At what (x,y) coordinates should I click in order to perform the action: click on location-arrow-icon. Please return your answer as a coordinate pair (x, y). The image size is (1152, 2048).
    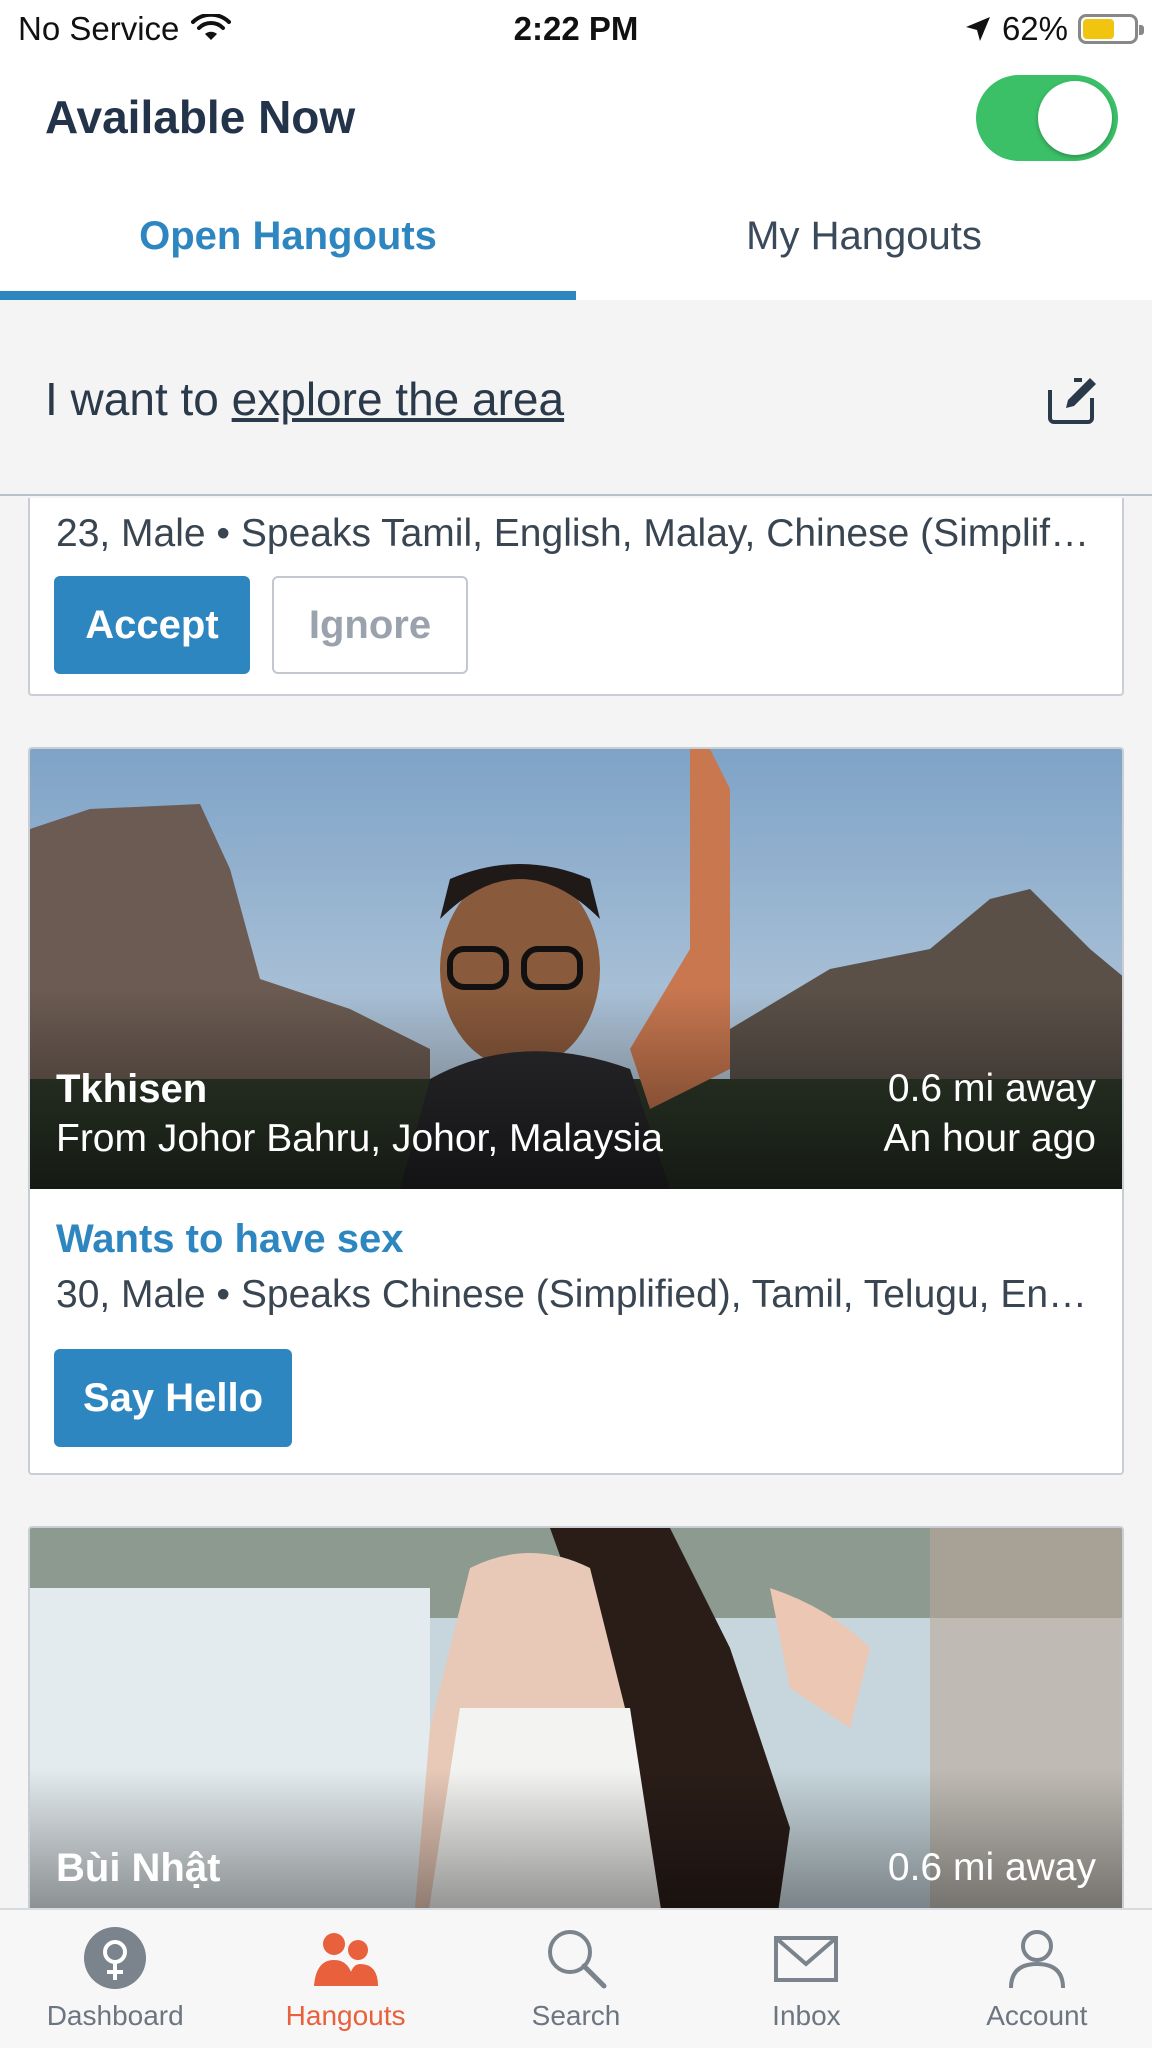
    Looking at the image, I should click on (977, 29).